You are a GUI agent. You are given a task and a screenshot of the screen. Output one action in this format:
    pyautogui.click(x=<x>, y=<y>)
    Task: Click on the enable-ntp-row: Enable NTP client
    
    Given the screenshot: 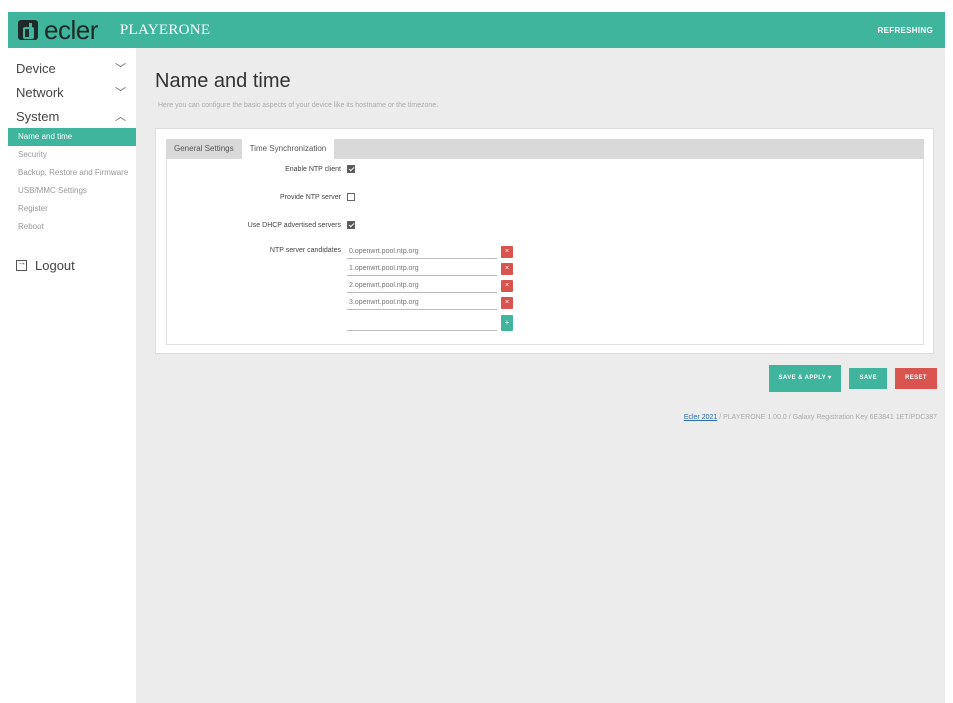 What is the action you would take?
    pyautogui.click(x=261, y=169)
    